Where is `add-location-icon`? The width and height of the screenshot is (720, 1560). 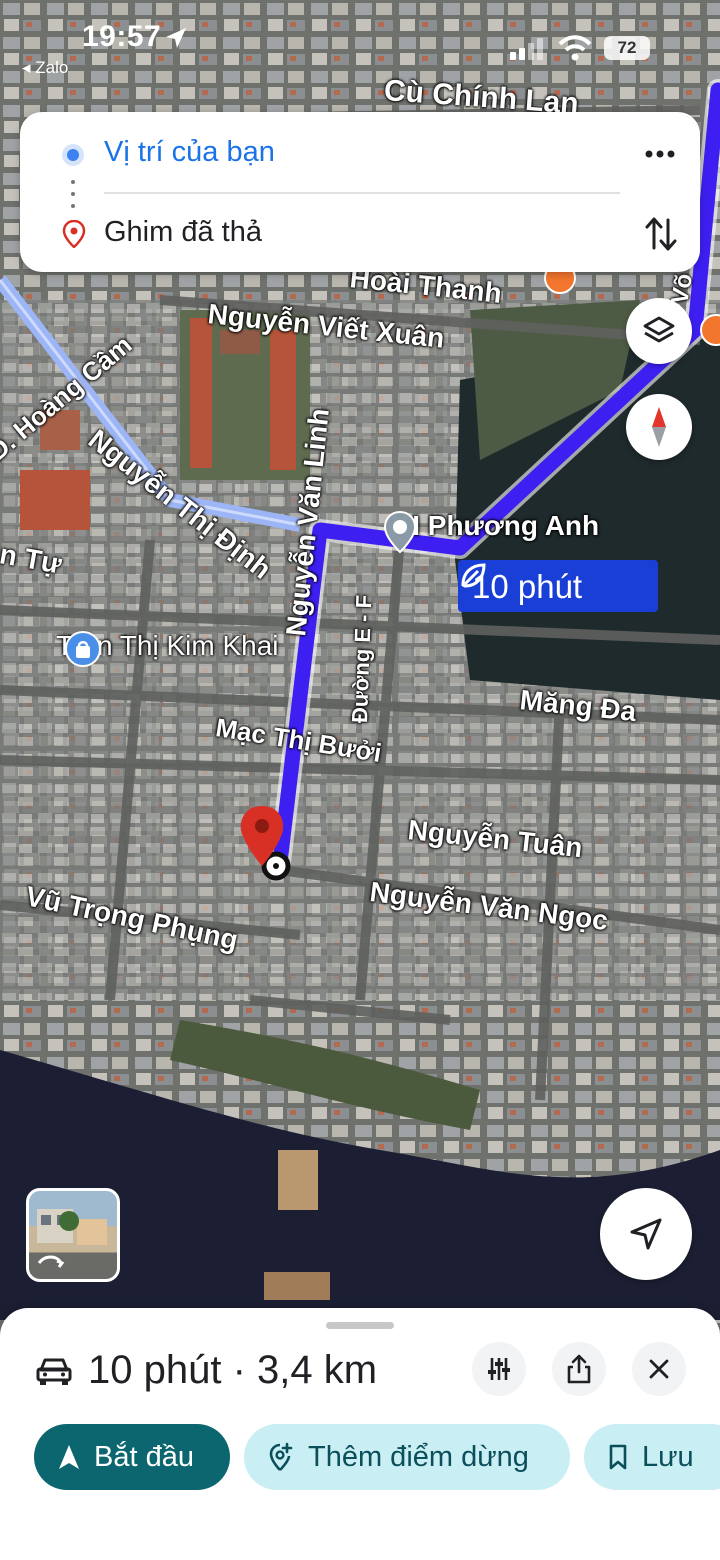 add-location-icon is located at coordinates (281, 1456).